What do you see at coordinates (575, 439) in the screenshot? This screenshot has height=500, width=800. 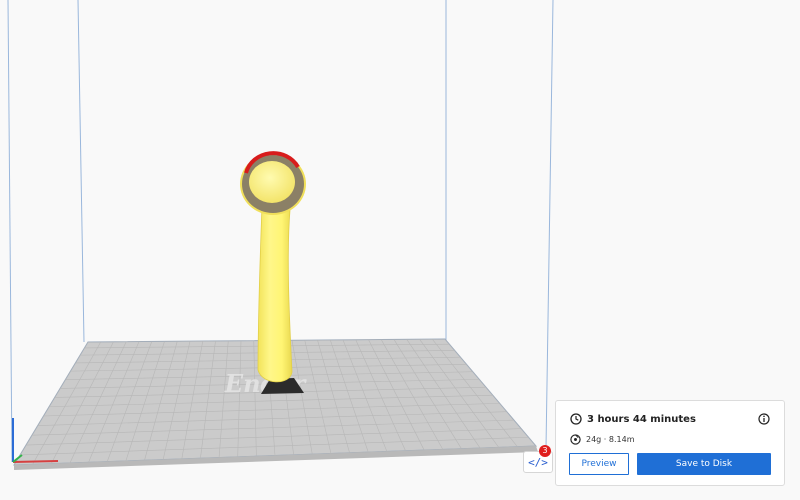 I see `spool-icon` at bounding box center [575, 439].